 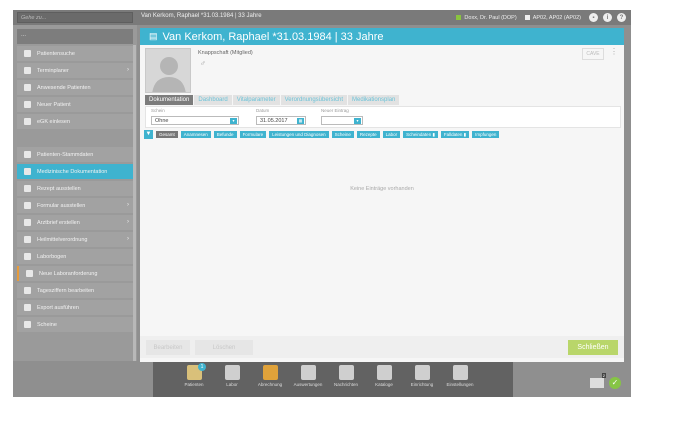 What do you see at coordinates (486, 134) in the screenshot?
I see `filter-chip: Impfungen` at bounding box center [486, 134].